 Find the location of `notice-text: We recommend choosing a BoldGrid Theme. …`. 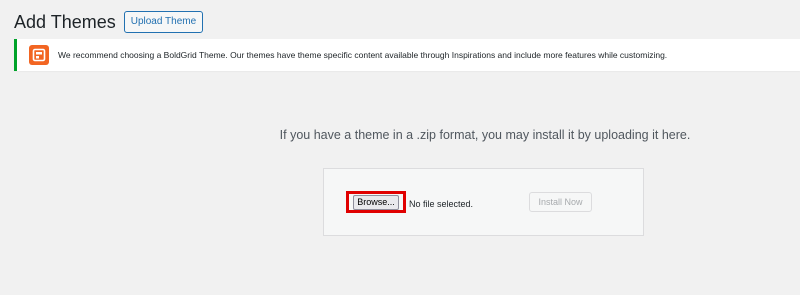

notice-text: We recommend choosing a BoldGrid Theme. … is located at coordinates (363, 55).